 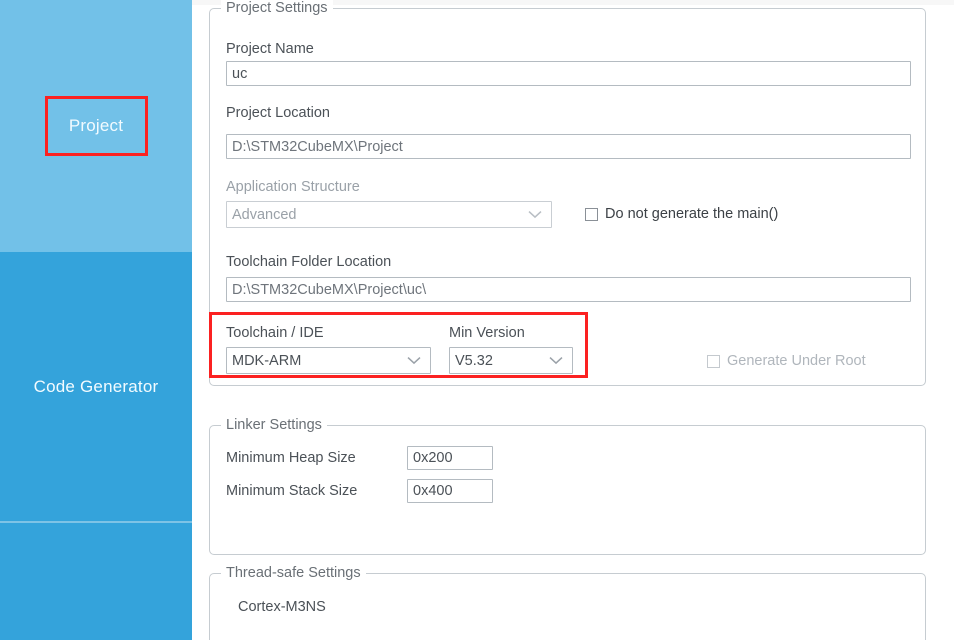 What do you see at coordinates (487, 333) in the screenshot?
I see `min-version-label: Min Version` at bounding box center [487, 333].